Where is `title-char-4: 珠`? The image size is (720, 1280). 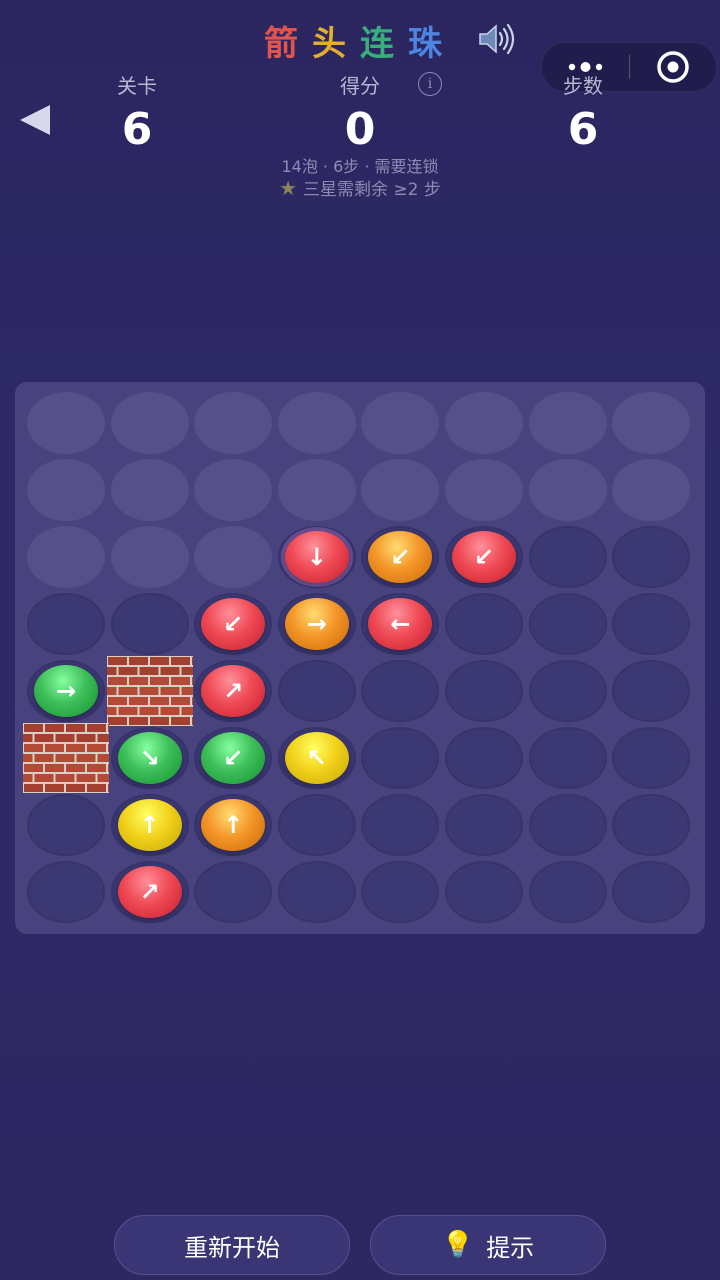
title-char-4: 珠 is located at coordinates (432, 44).